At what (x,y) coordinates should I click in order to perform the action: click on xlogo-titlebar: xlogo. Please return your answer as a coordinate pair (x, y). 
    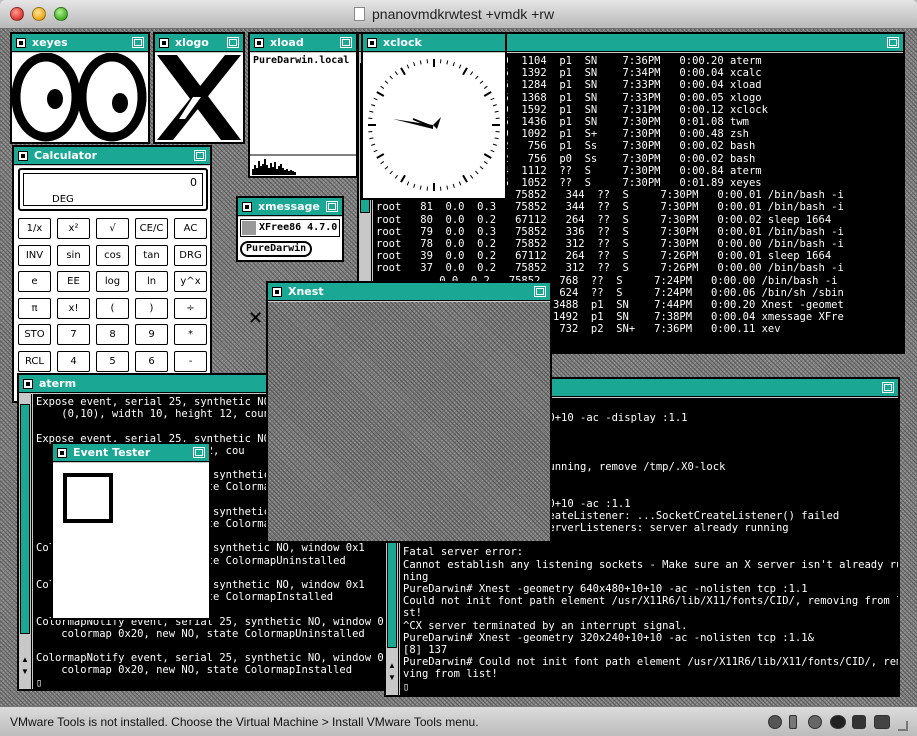
    Looking at the image, I should click on (199, 43).